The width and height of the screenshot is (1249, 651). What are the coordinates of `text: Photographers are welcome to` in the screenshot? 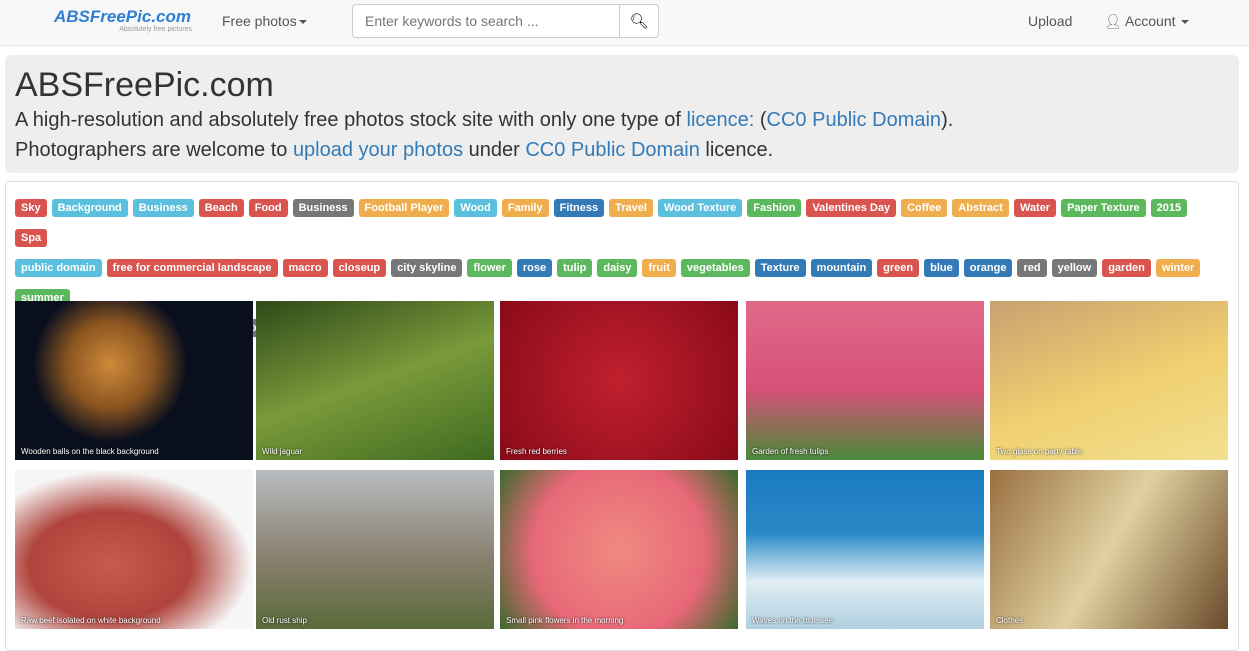 It's located at (154, 150).